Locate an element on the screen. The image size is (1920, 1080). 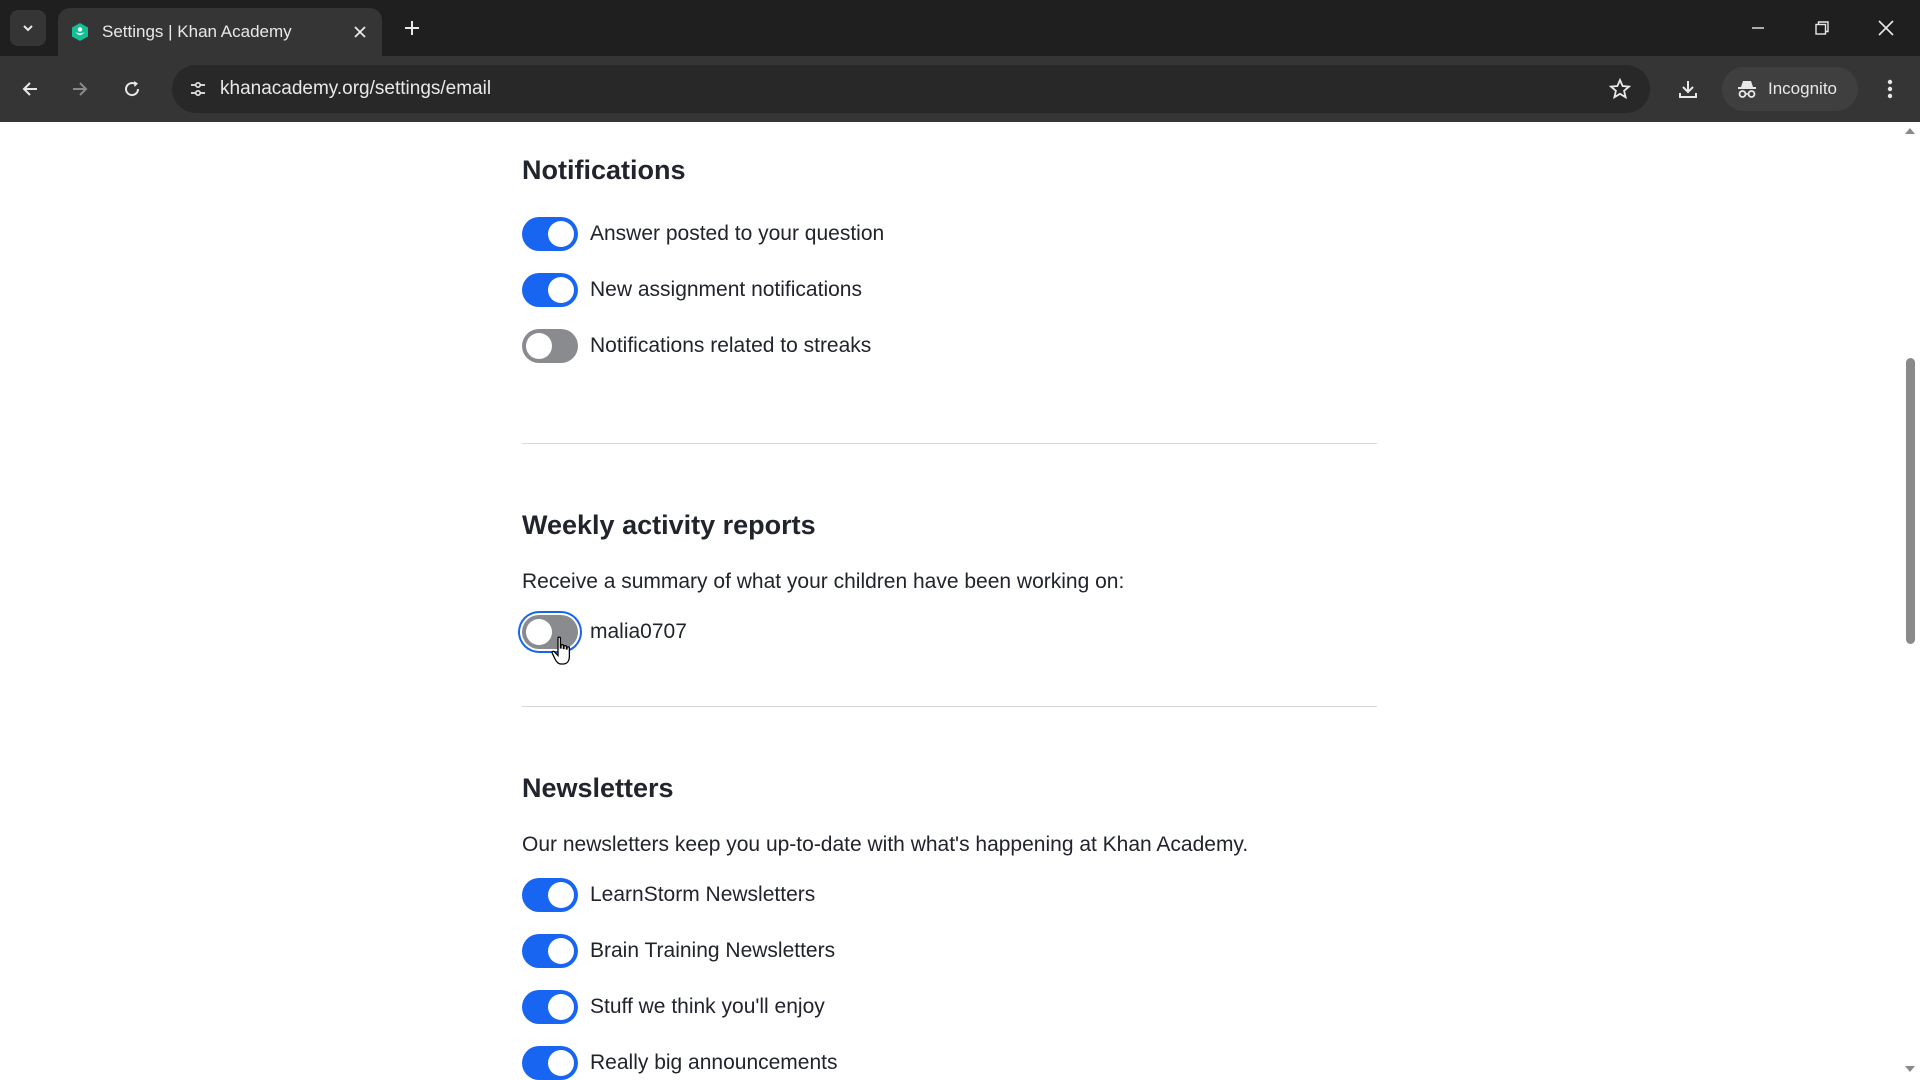
arrow-left-icon is located at coordinates (29, 89).